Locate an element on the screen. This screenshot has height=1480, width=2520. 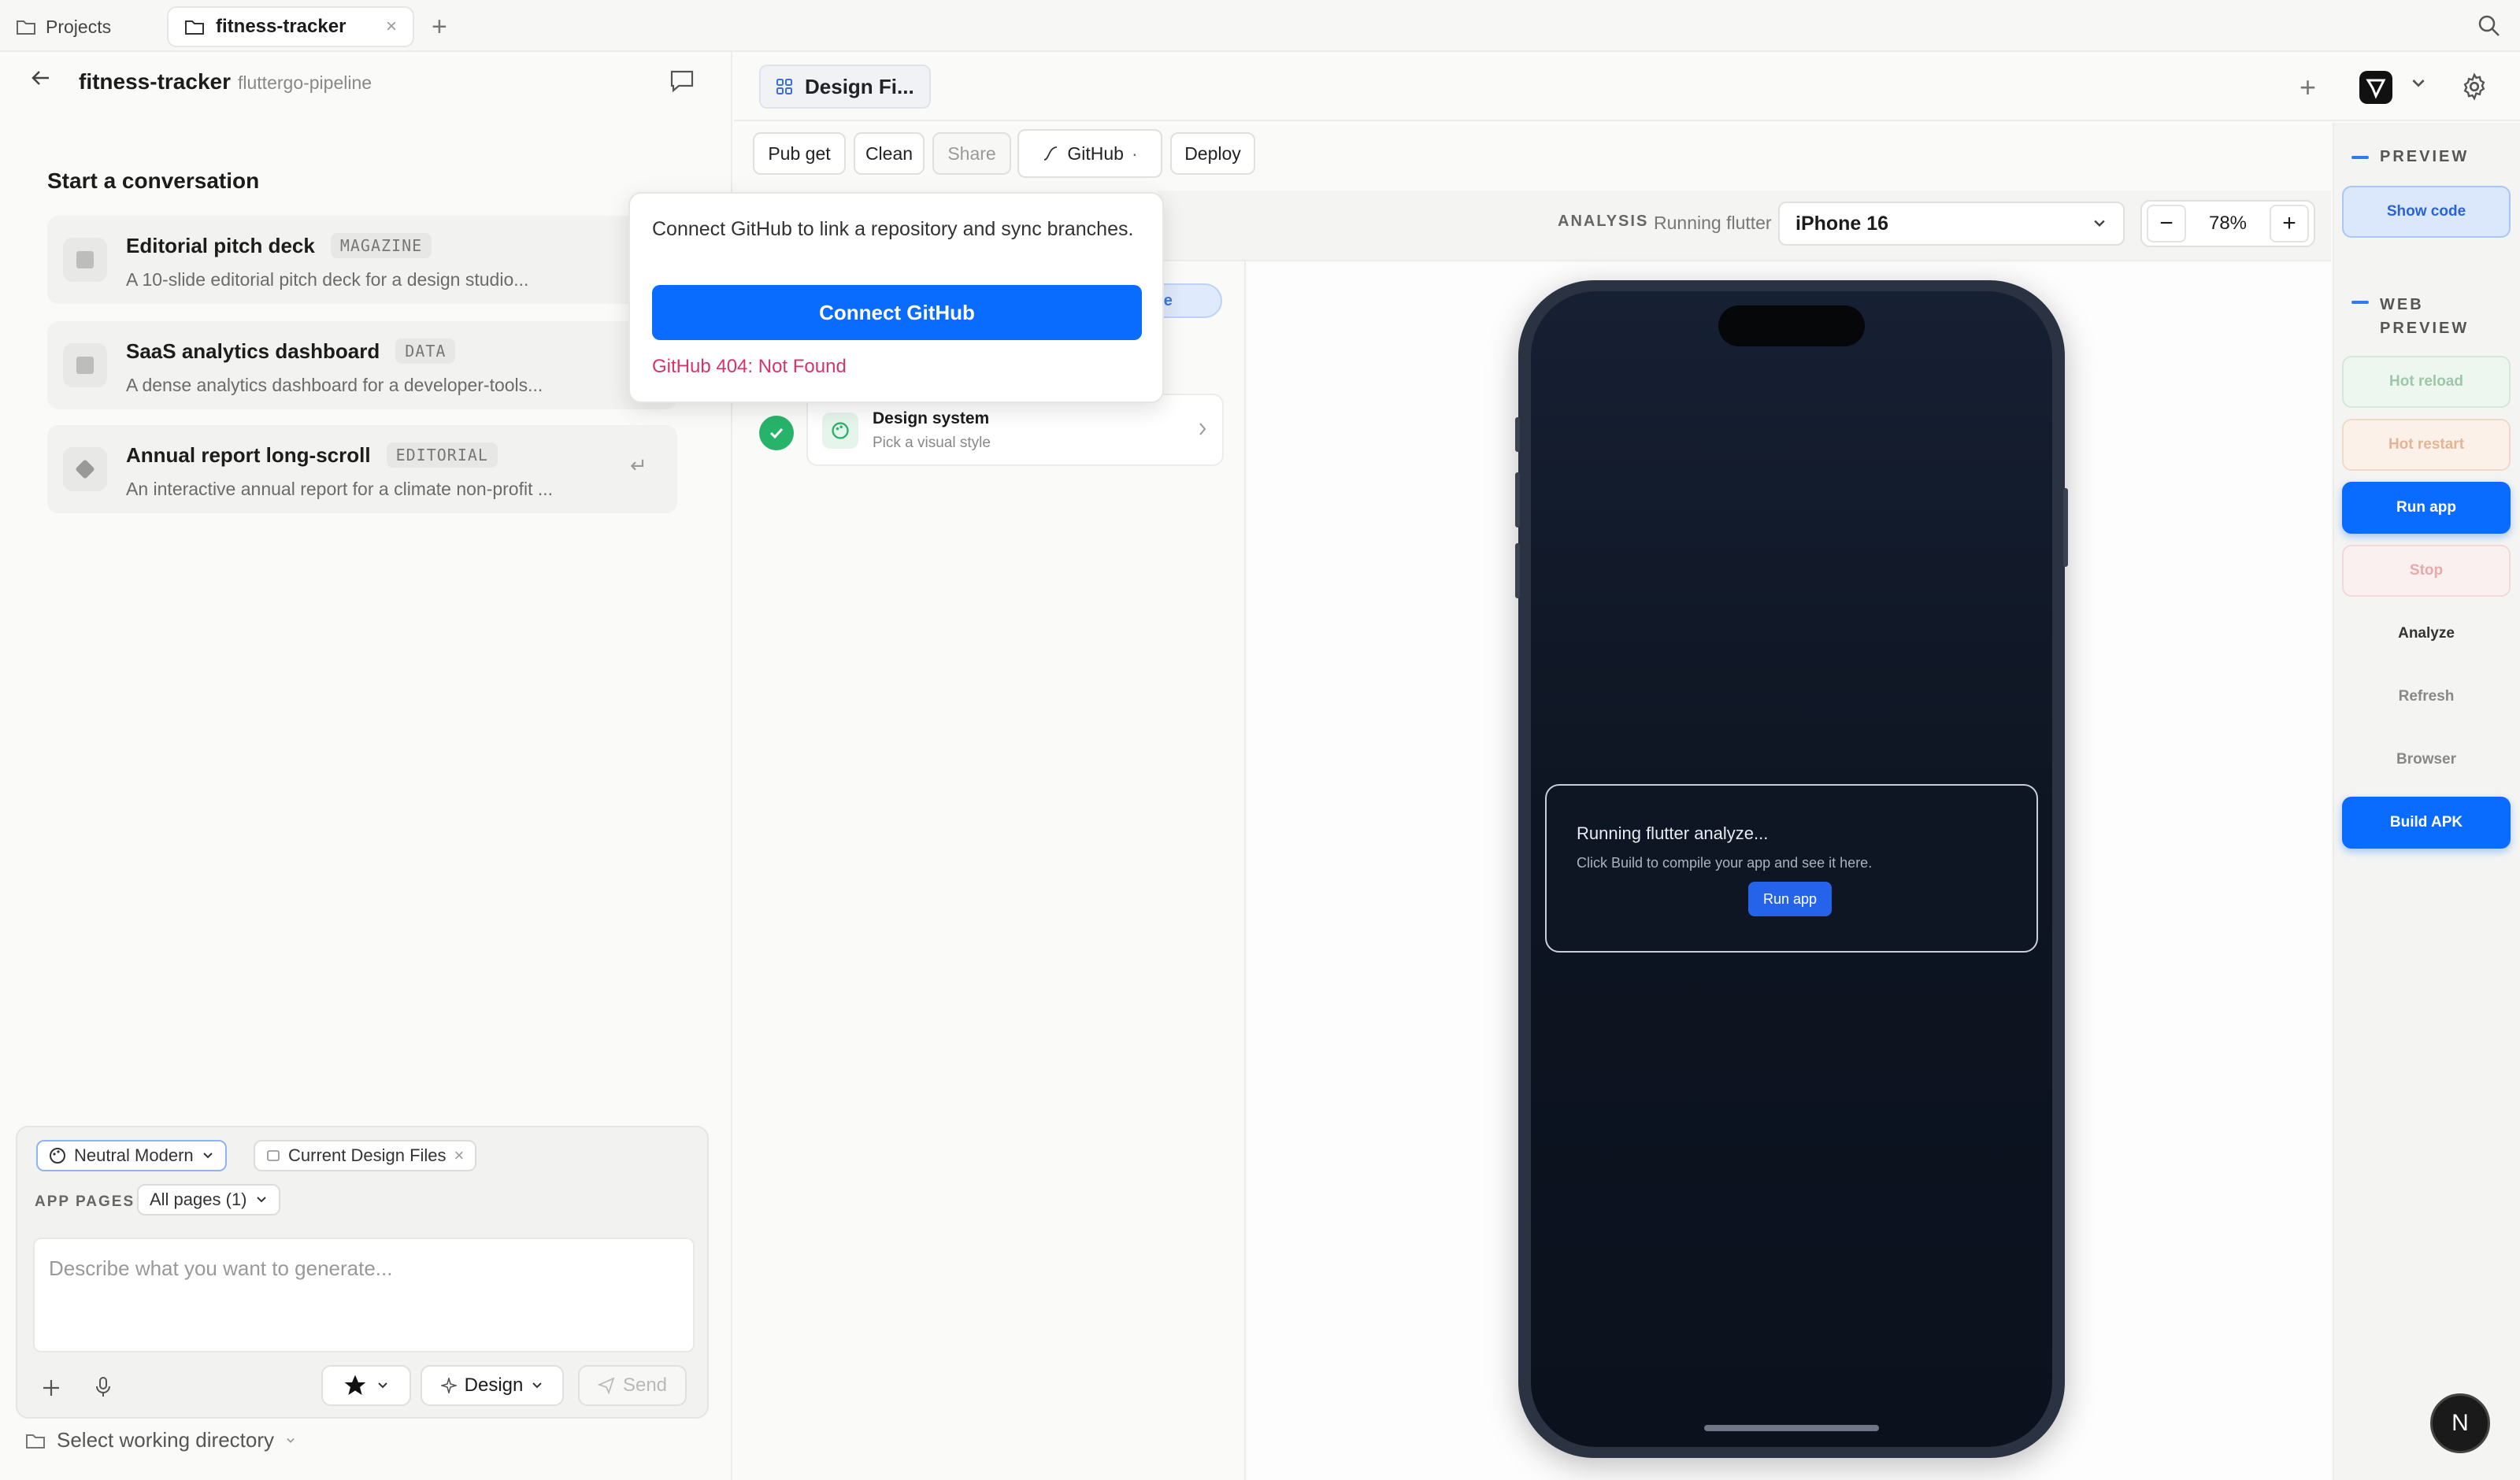
device-select: iPhone 16 is located at coordinates (1951, 224).